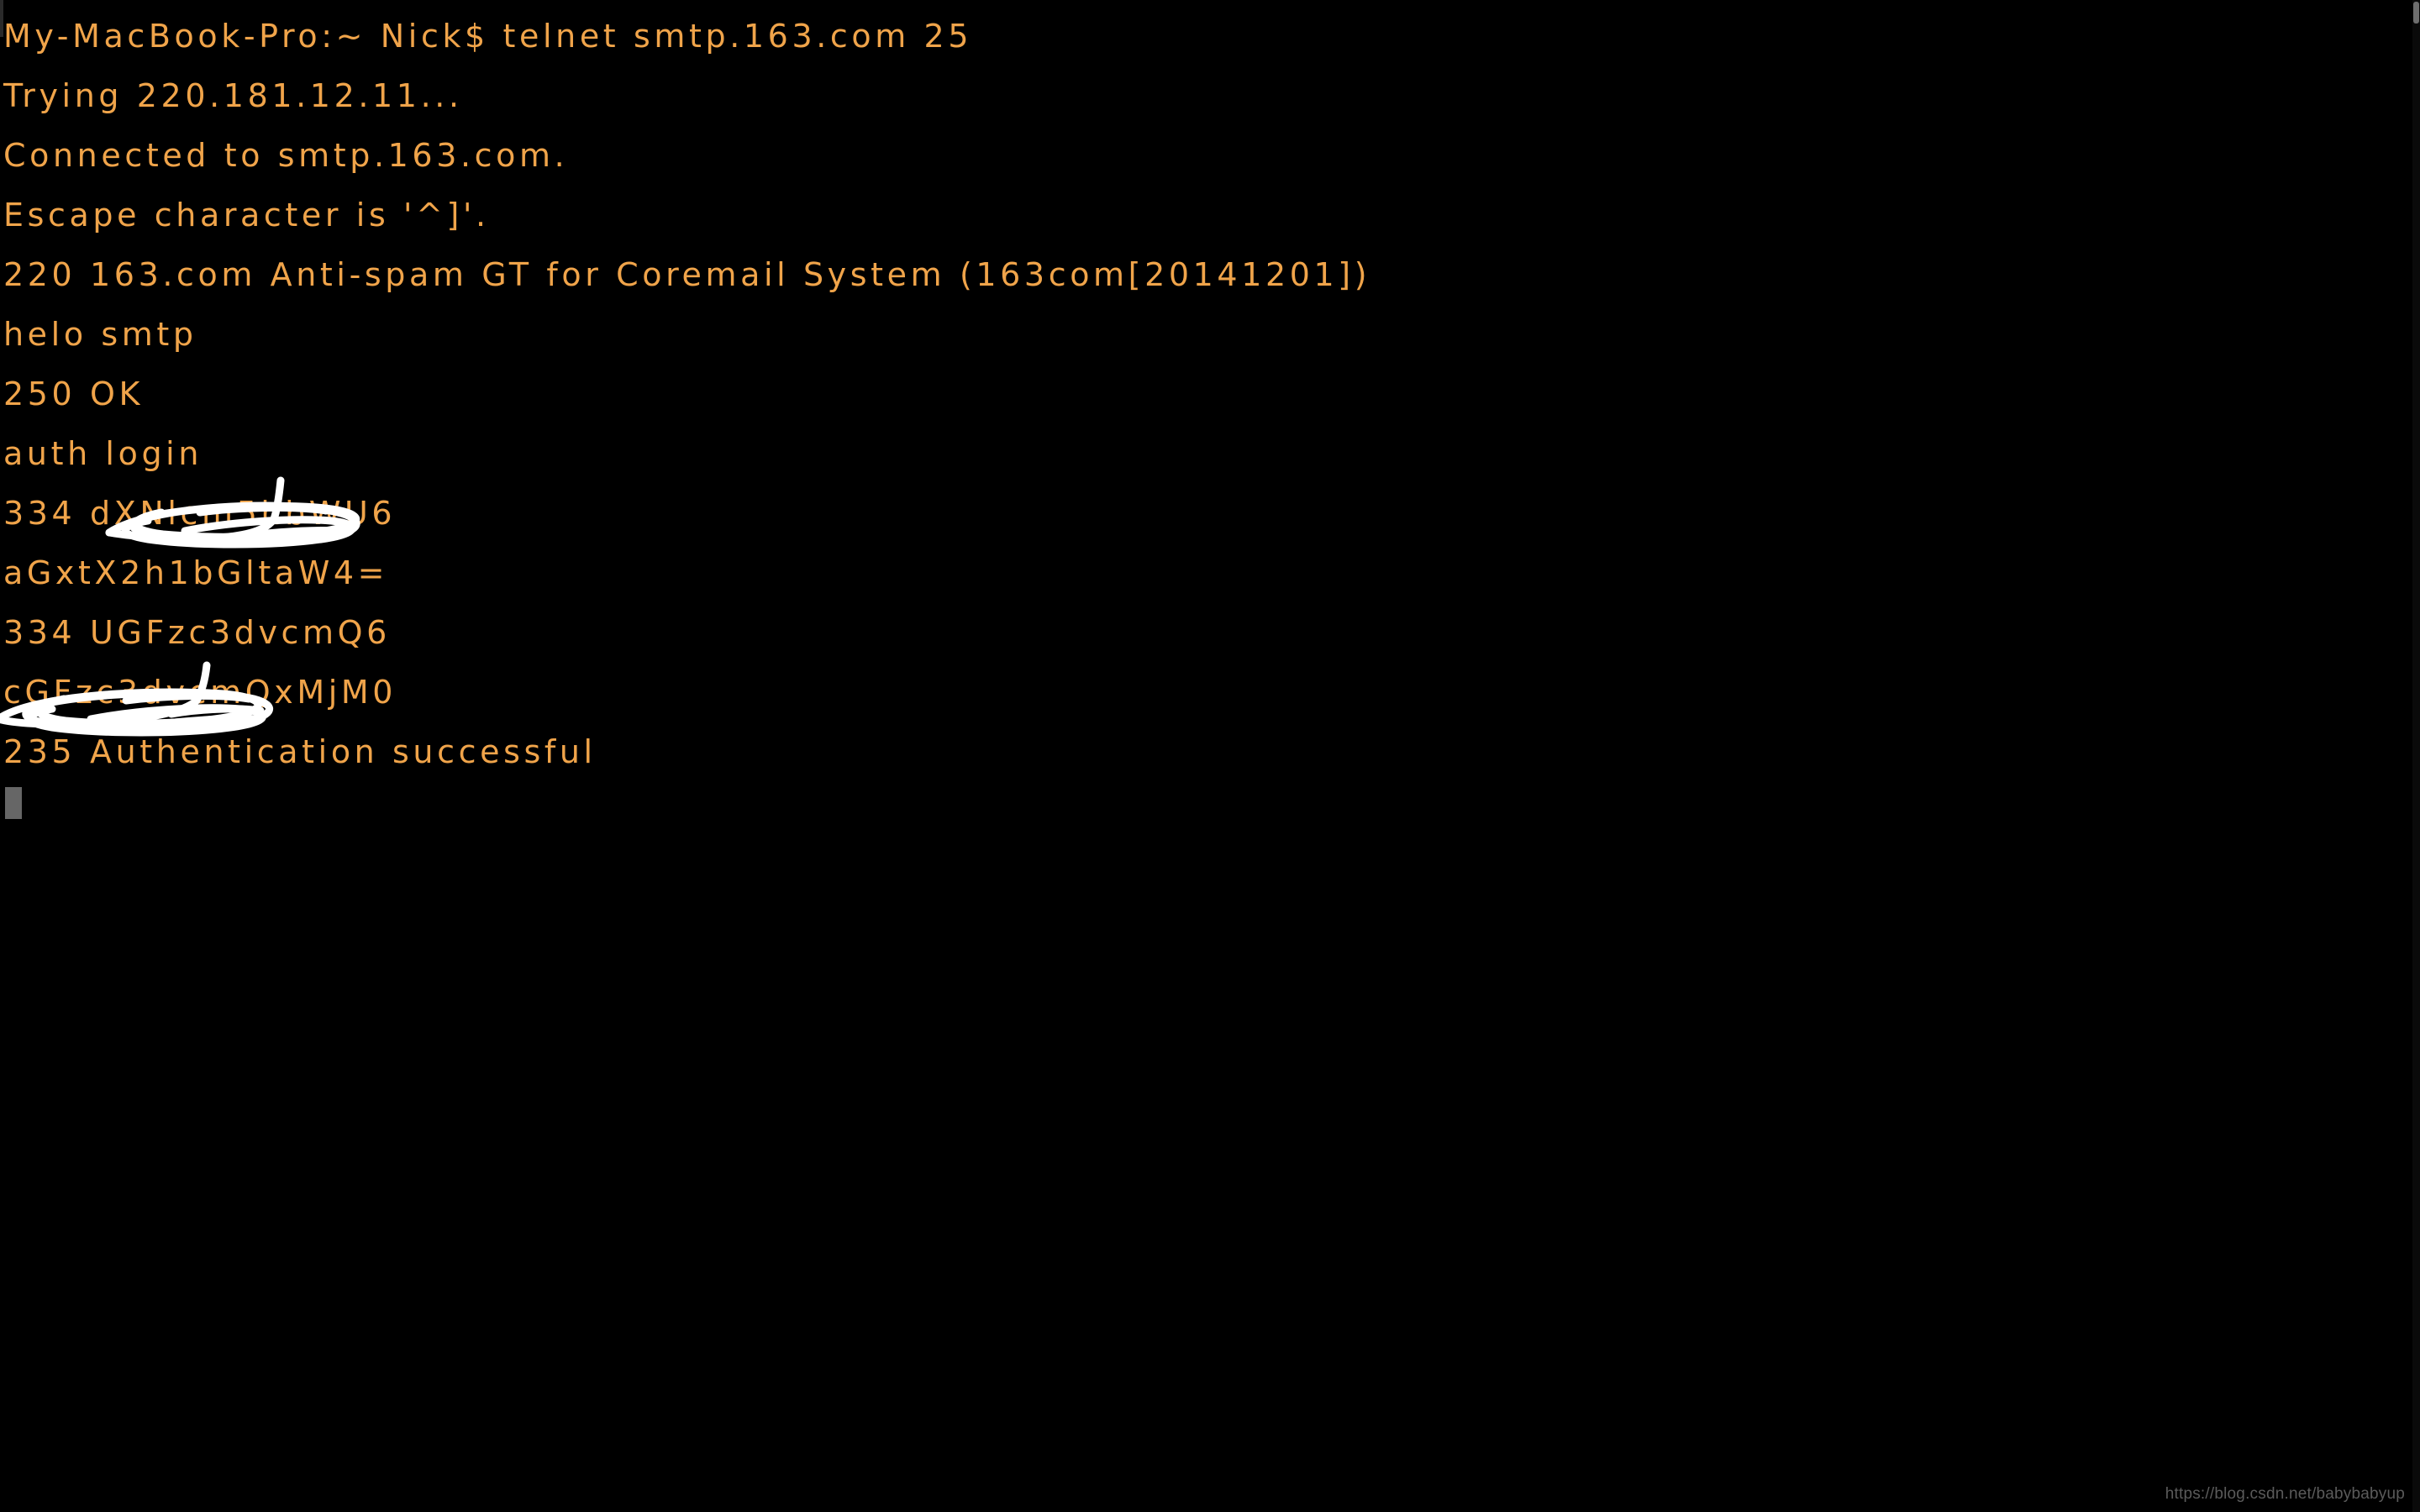 The width and height of the screenshot is (2420, 1512). Describe the element at coordinates (2416, 13) in the screenshot. I see `scrollbar-thumb` at that location.